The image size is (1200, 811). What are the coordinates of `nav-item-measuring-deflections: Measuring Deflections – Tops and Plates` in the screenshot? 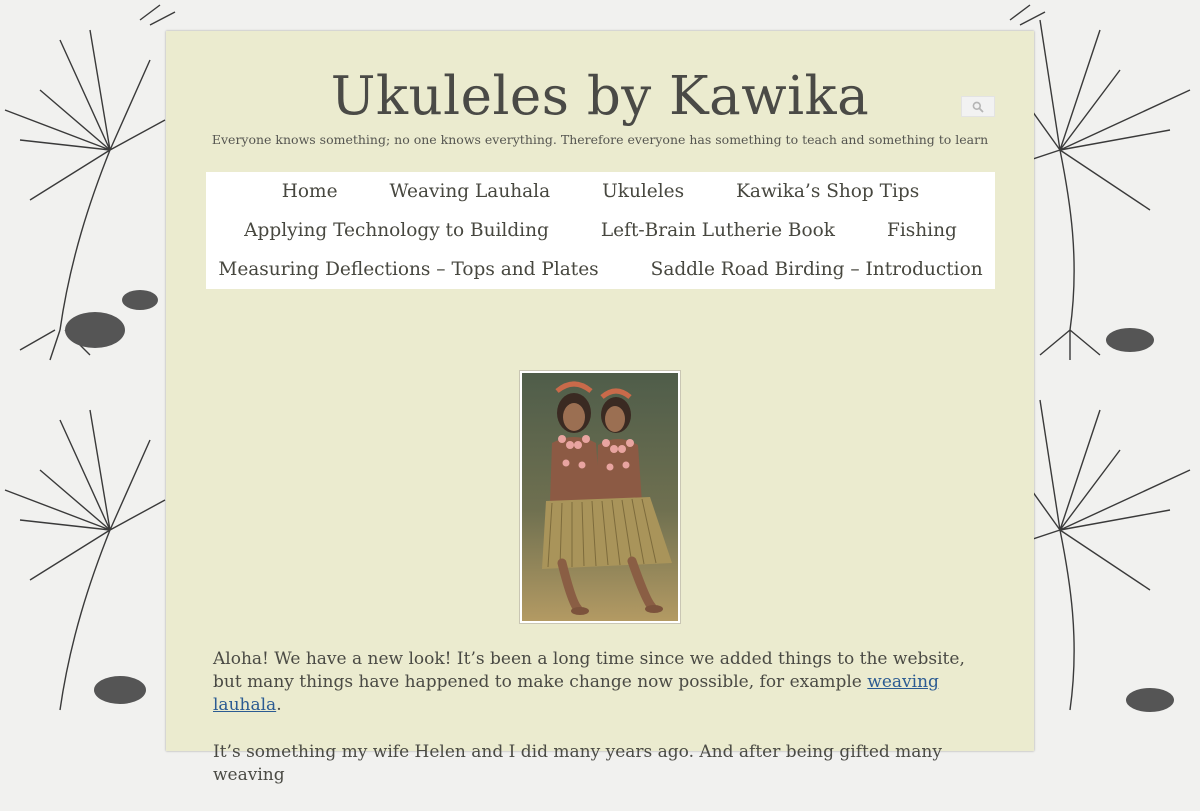 It's located at (408, 269).